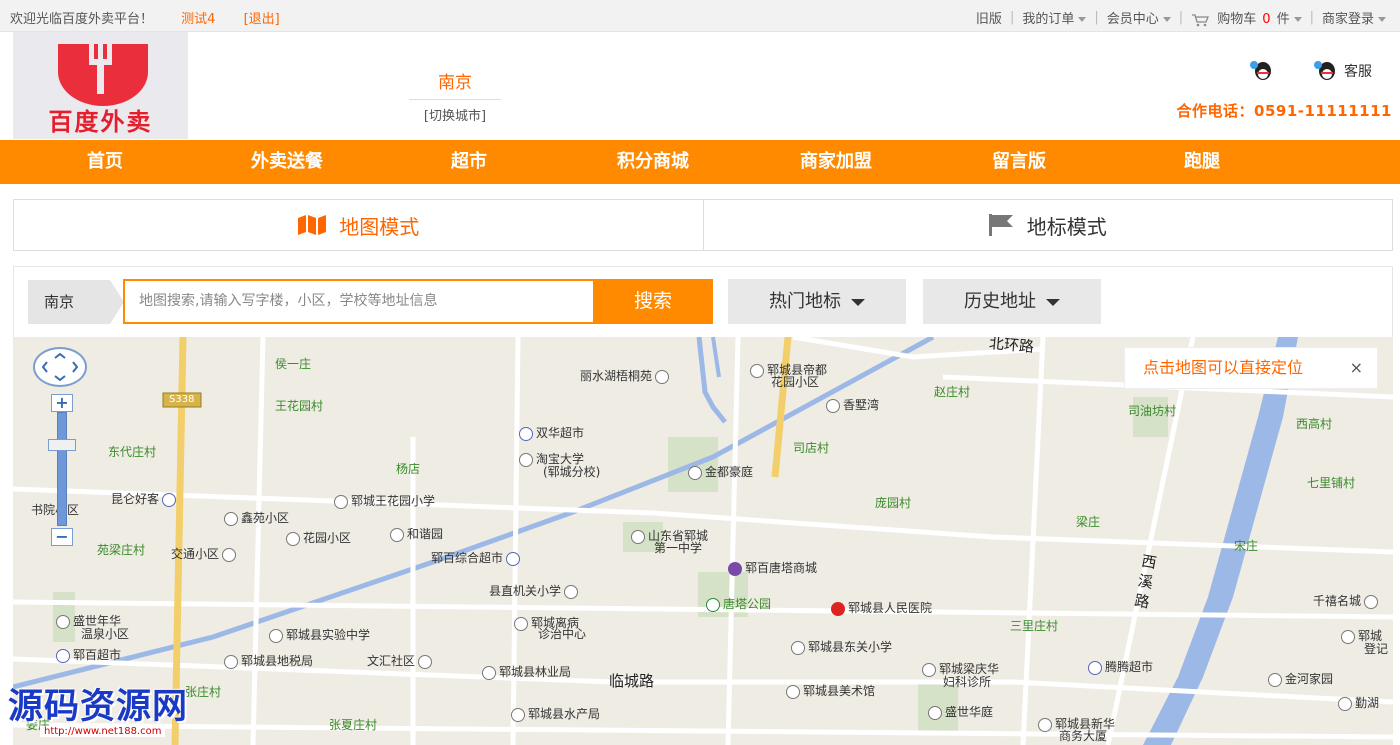 The image size is (1400, 745). Describe the element at coordinates (105, 634) in the screenshot. I see `map-label: 温泉小区` at that location.